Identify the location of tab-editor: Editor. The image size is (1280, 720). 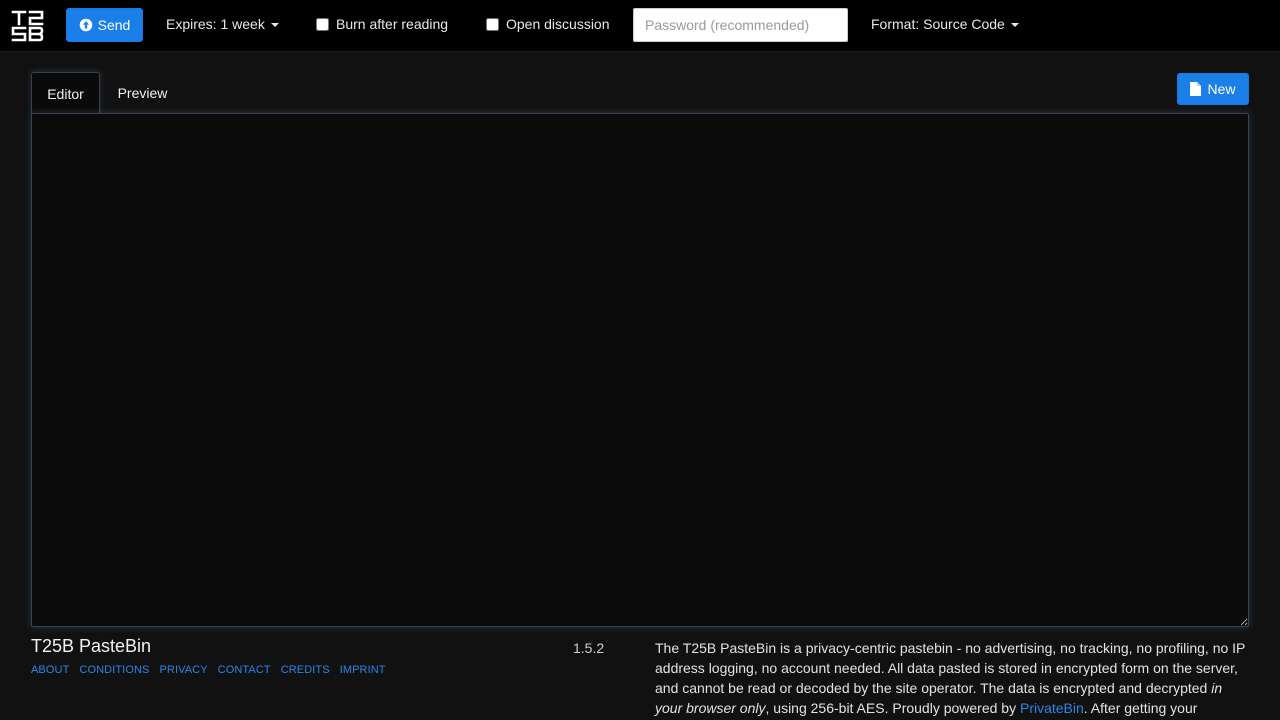
(65, 93).